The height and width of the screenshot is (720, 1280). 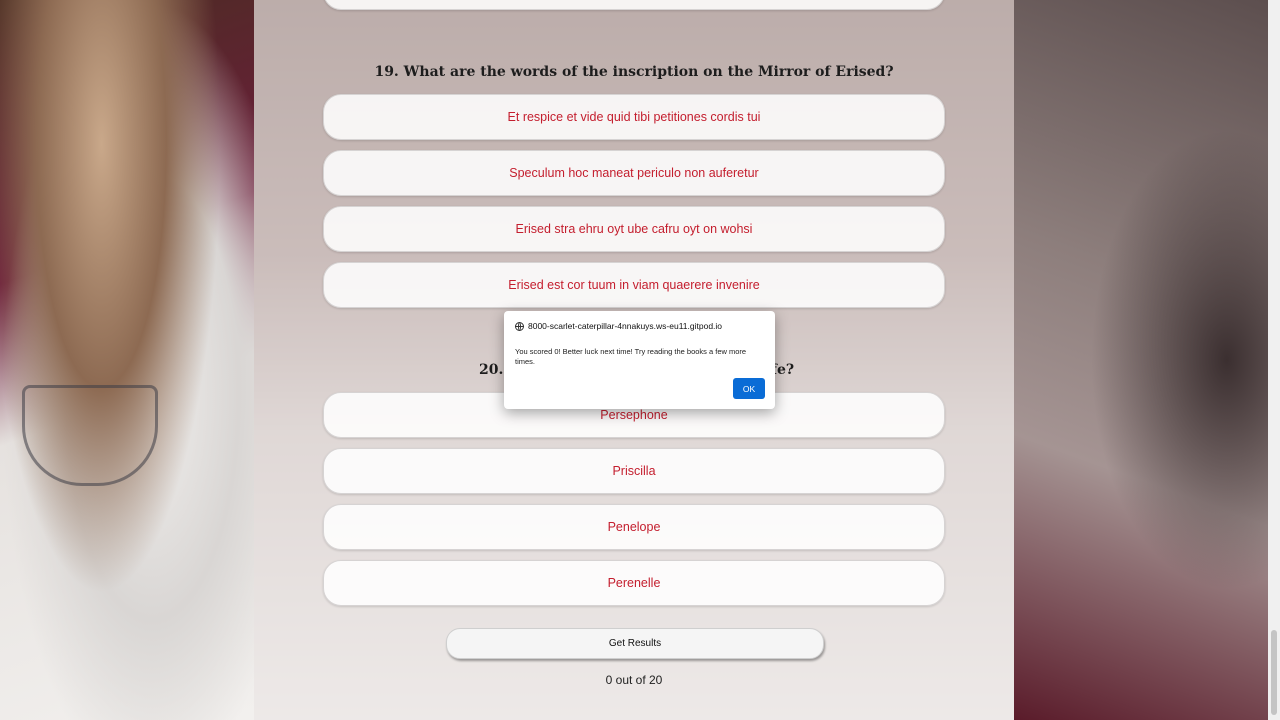 I want to click on answer-option: Penelope, so click(x=634, y=527).